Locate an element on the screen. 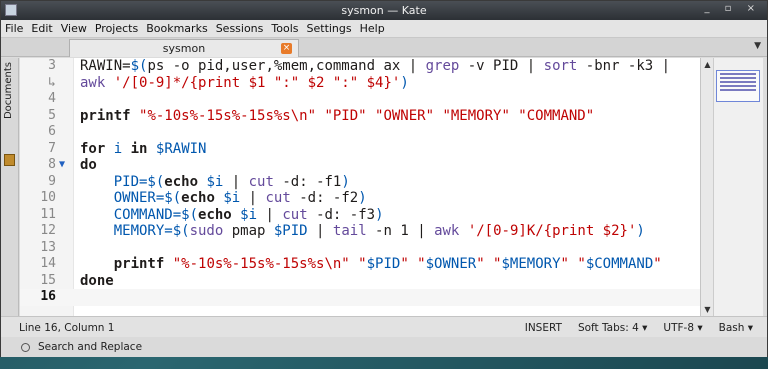 The width and height of the screenshot is (768, 369). code-line: ↳ awk '/[0-9]*/{print $1 ":" $2 ":" $4}') is located at coordinates (360, 83).